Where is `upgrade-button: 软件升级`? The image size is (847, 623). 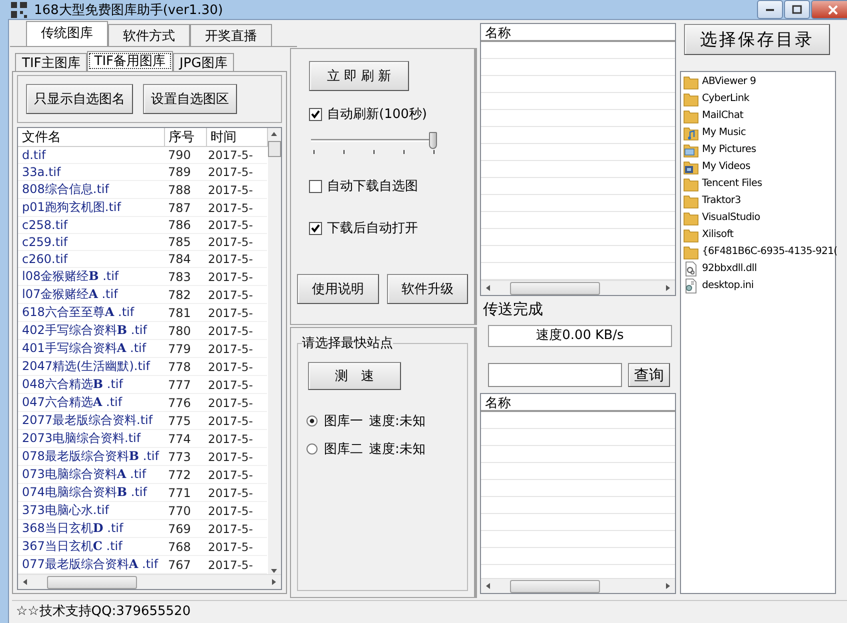 upgrade-button: 软件升级 is located at coordinates (427, 289).